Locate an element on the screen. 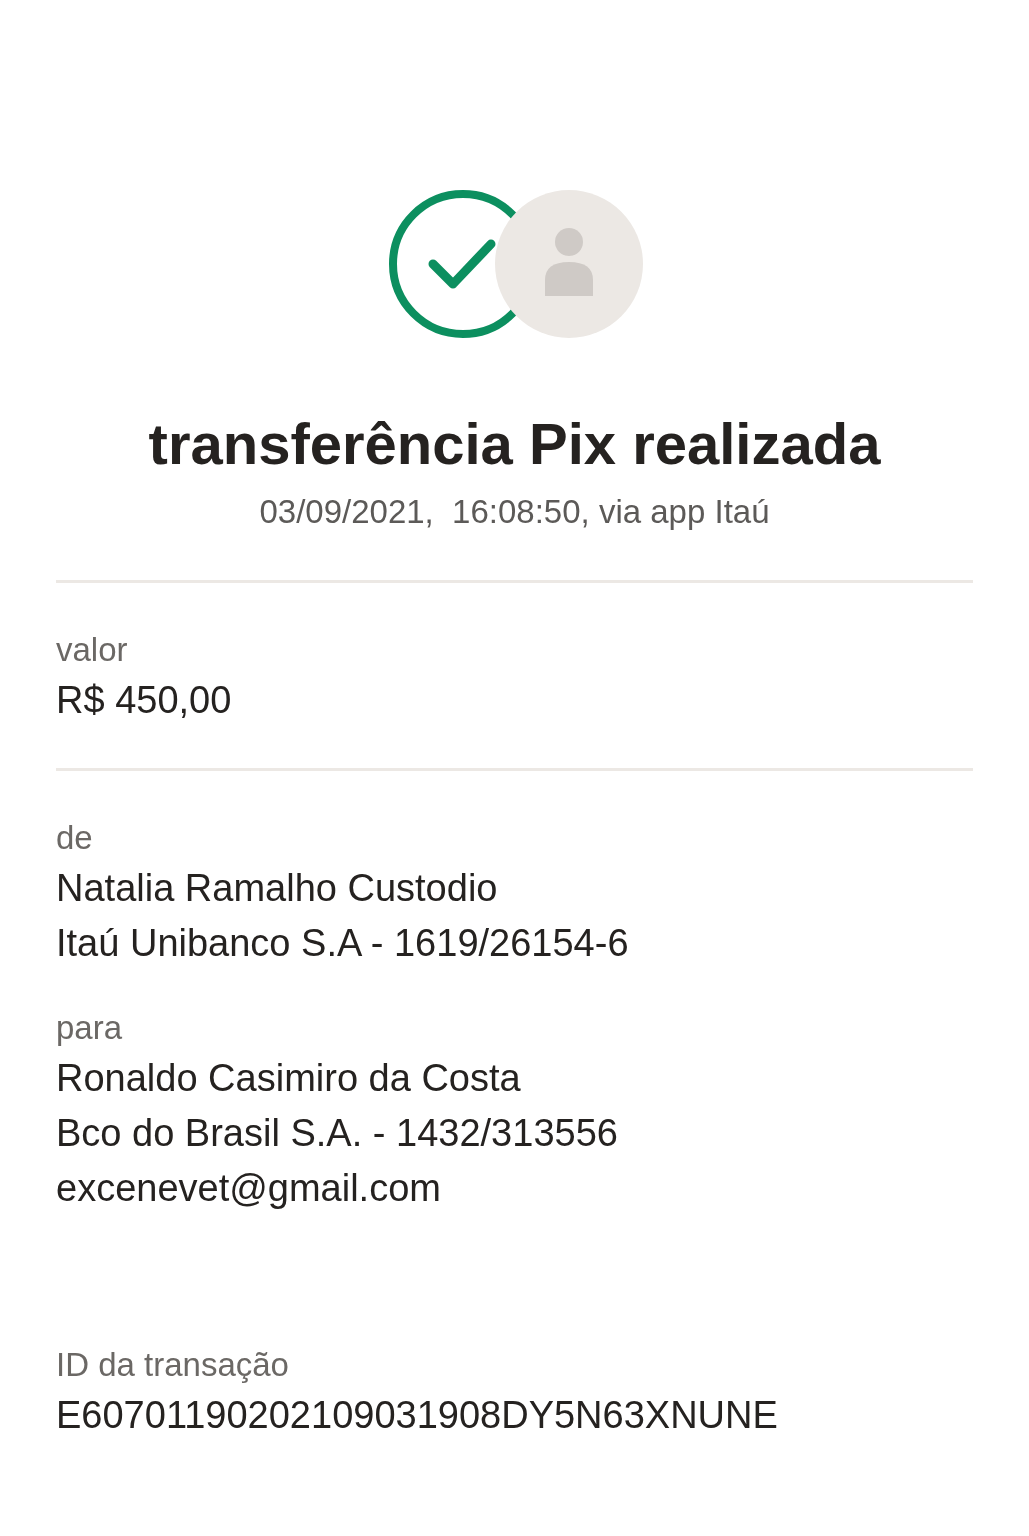 Image resolution: width=1029 pixels, height=1536 pixels. field-label: valor is located at coordinates (92, 650).